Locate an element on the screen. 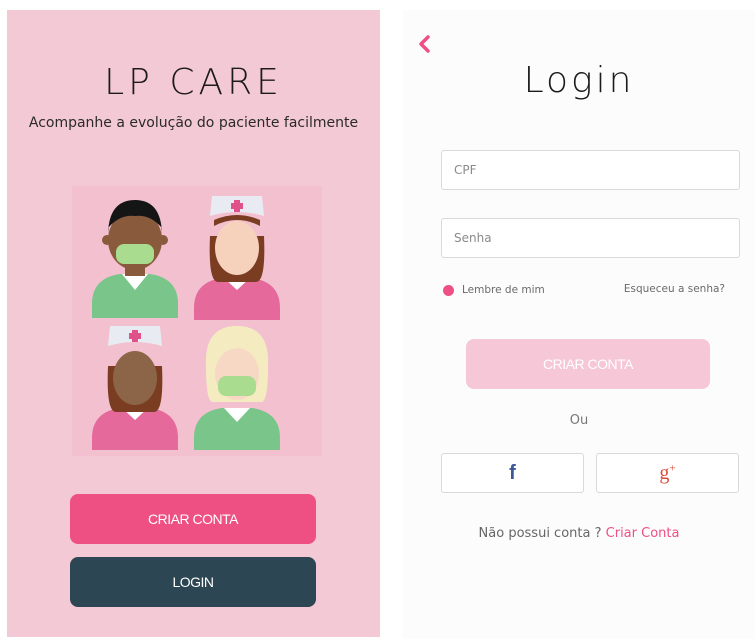 This screenshot has height=639, width=755. cpf-input is located at coordinates (590, 170).